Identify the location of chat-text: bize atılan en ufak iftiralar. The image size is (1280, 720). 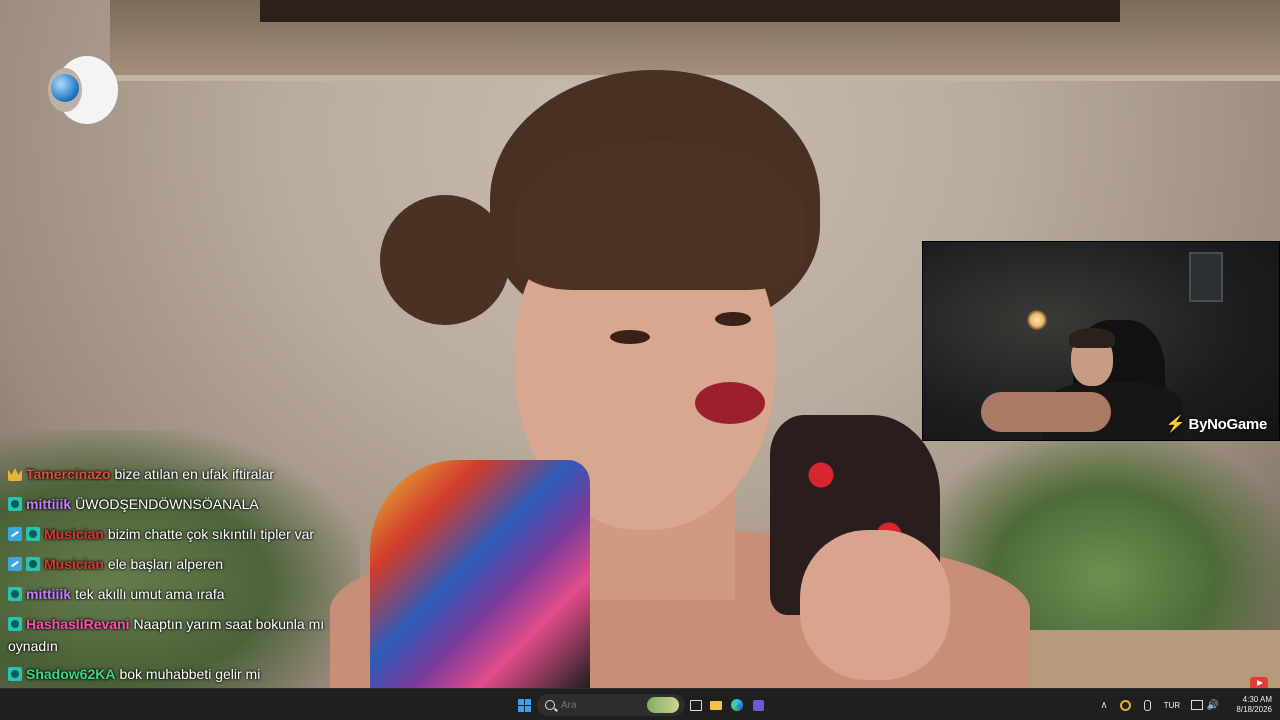
(194, 474).